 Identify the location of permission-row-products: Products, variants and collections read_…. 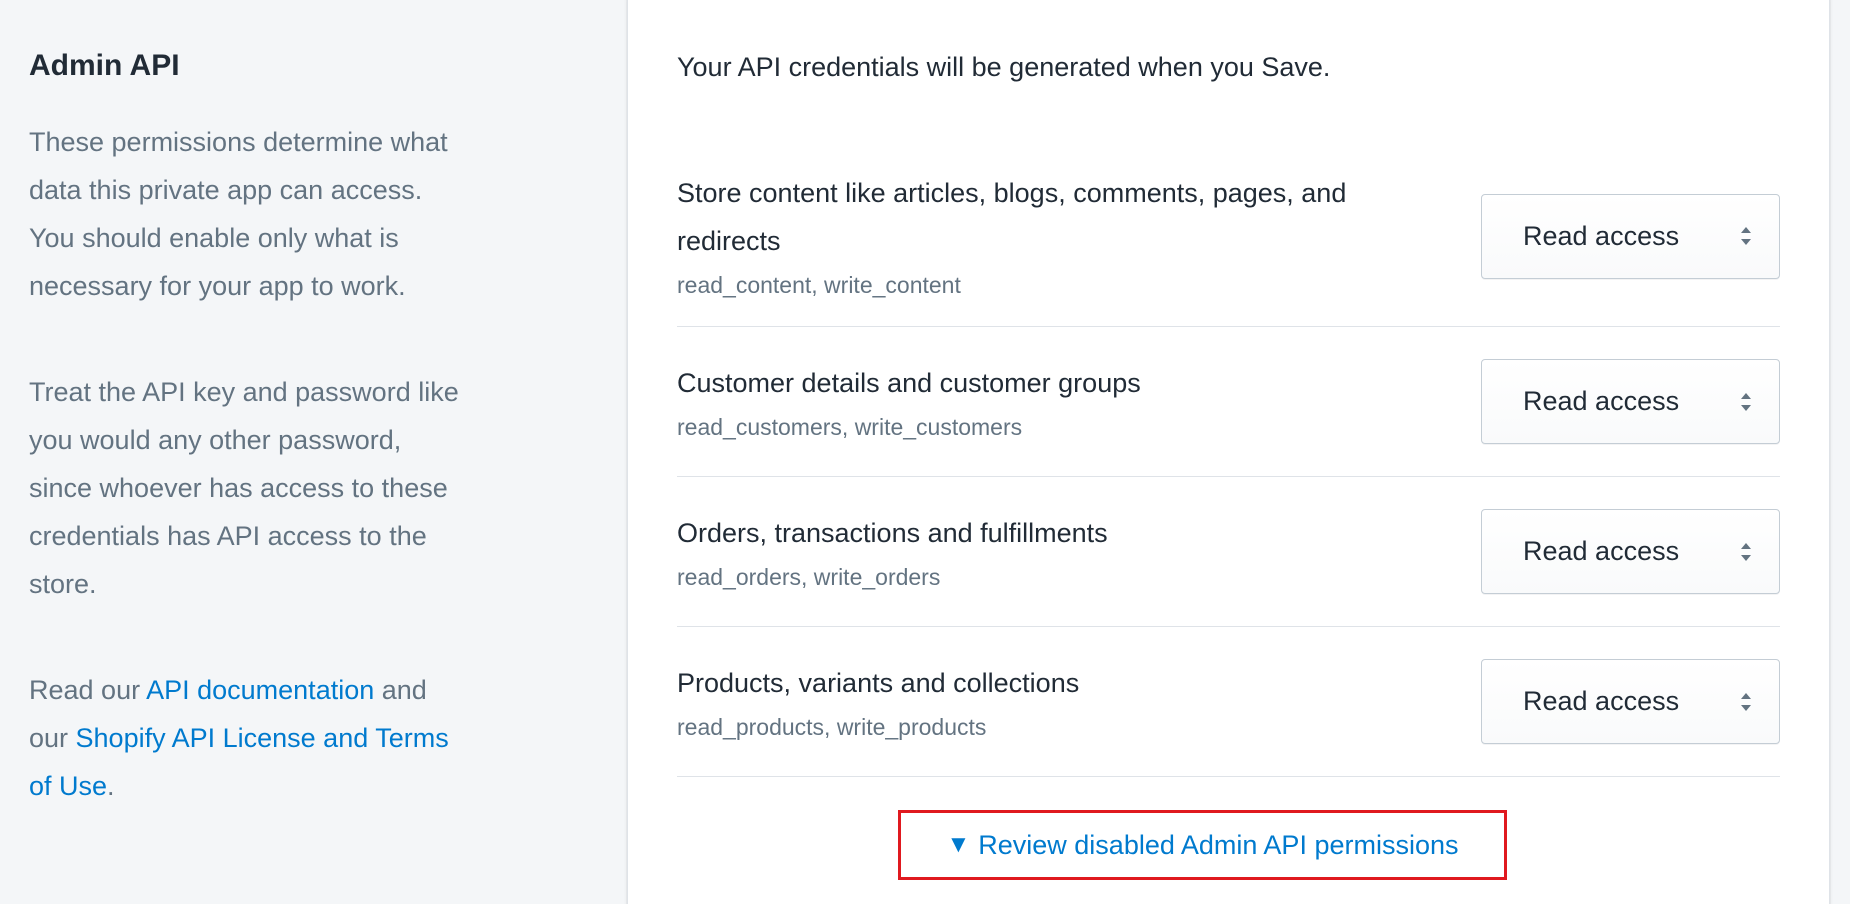
(1228, 702).